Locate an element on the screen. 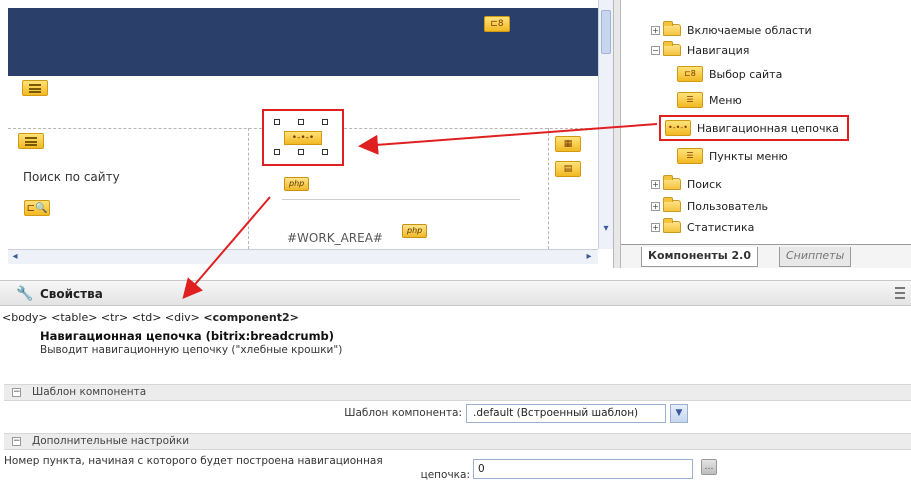 Image resolution: width=911 pixels, height=486 pixels. tree-item-user: + Пользователь is located at coordinates (709, 206).